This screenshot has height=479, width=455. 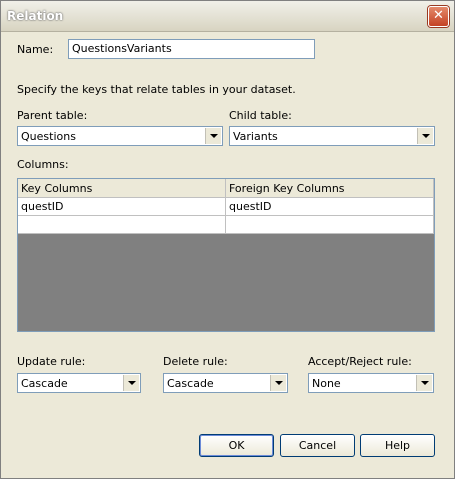 I want to click on table-cell-key: questID, so click(x=122, y=207).